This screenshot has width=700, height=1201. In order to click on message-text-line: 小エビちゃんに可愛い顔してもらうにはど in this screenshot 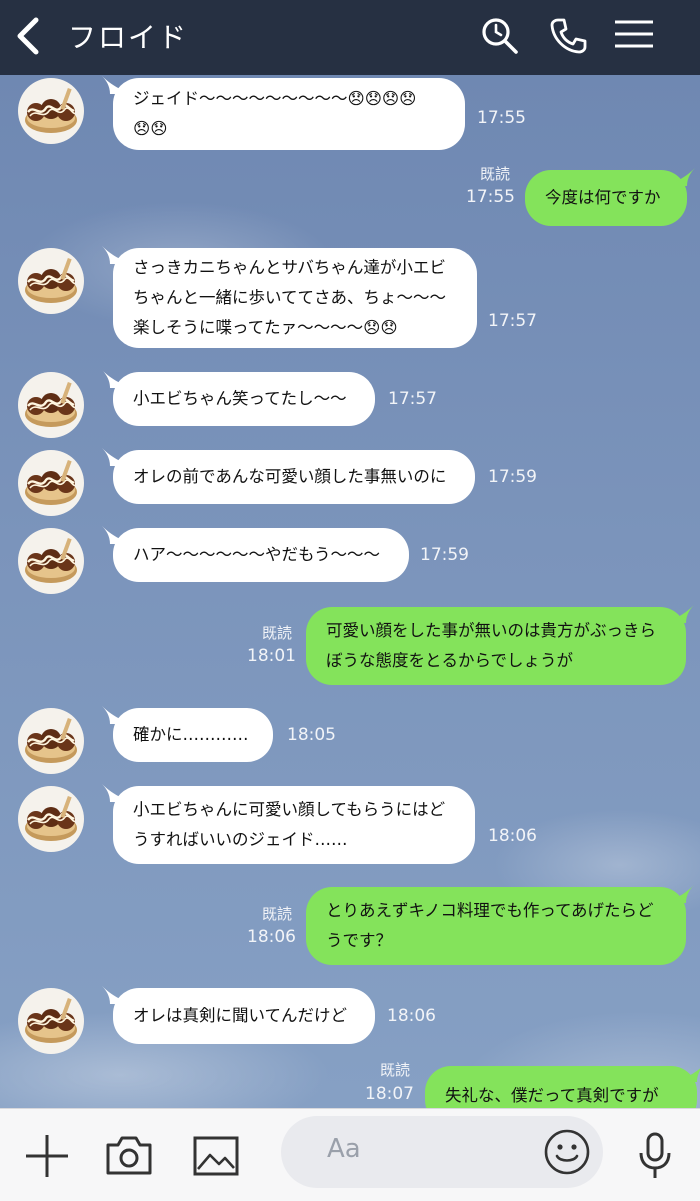, I will do `click(289, 809)`.